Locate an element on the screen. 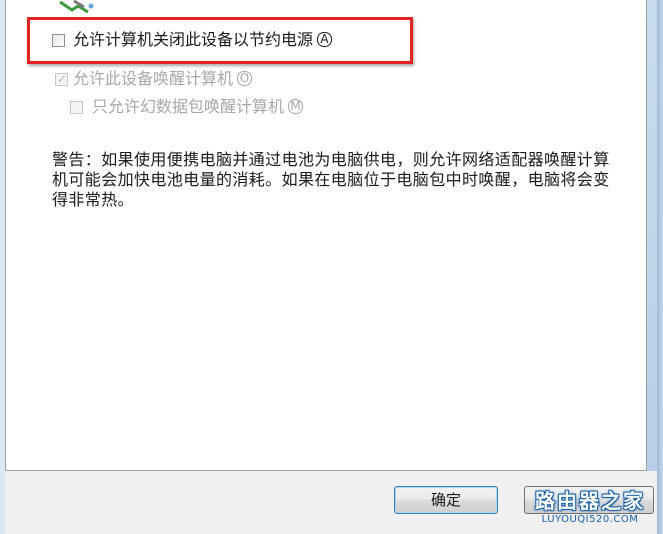 The height and width of the screenshot is (534, 663). magic-packet-hotkey: M is located at coordinates (296, 106).